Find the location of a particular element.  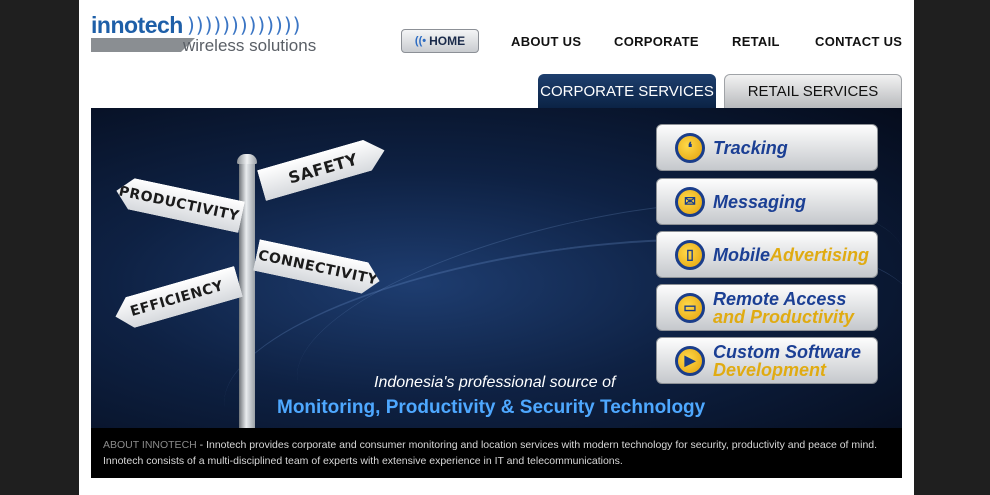

service-tracking-button: ❛ Tracking is located at coordinates (767, 147).